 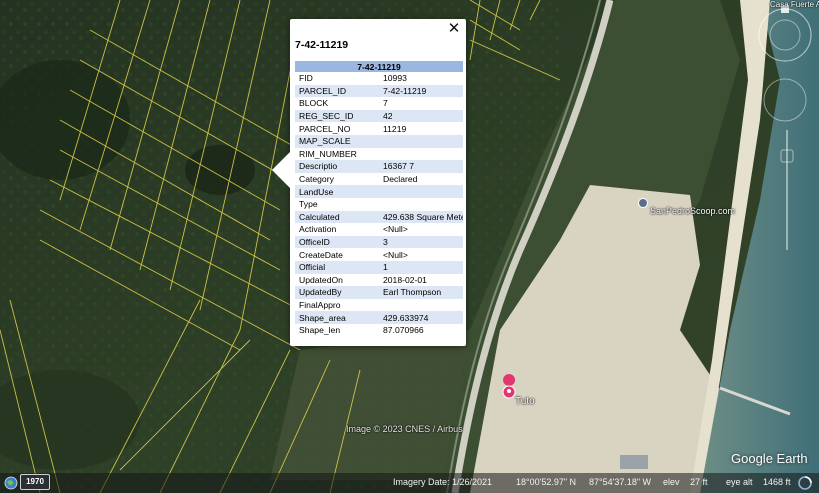 I want to click on attr-value: 429.633974, so click(x=421, y=317).